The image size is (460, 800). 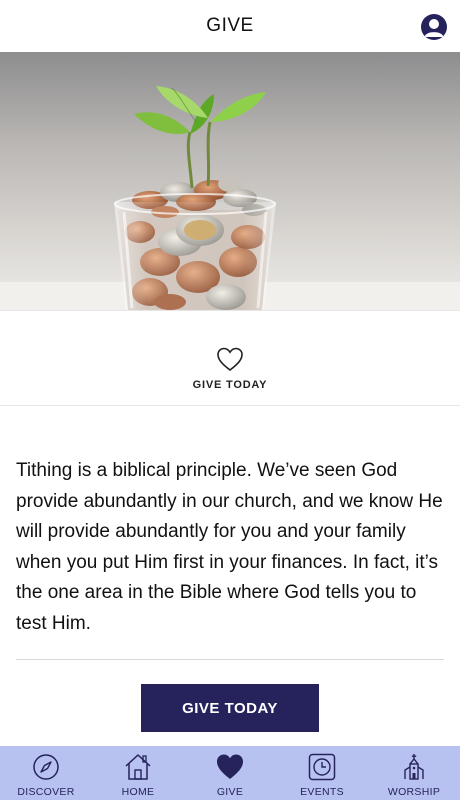 I want to click on profile-button, so click(x=434, y=27).